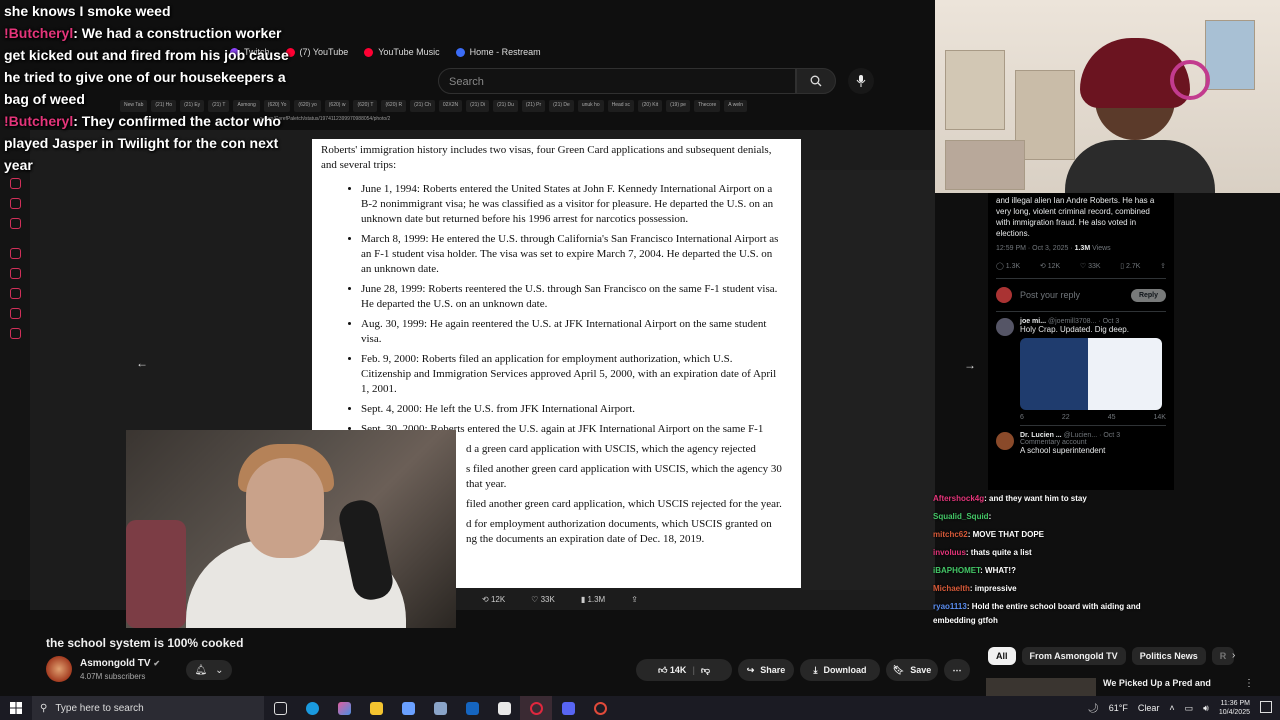  Describe the element at coordinates (1223, 656) in the screenshot. I see `chip-more: R` at that location.